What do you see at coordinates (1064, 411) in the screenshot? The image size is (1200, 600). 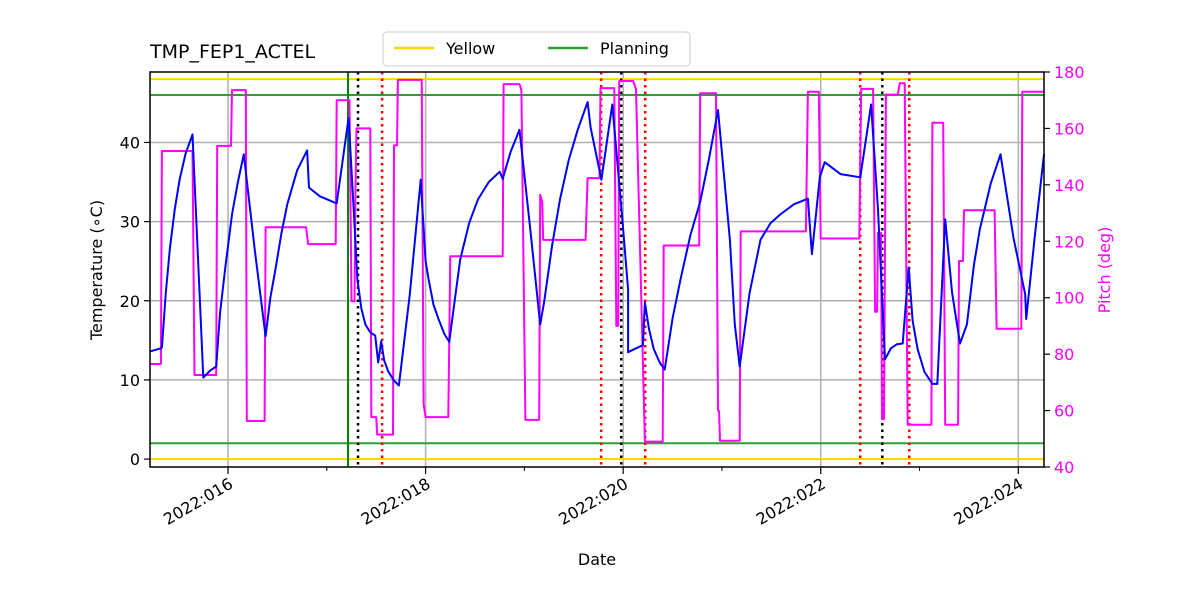 I see `y2-tick-label: 60` at bounding box center [1064, 411].